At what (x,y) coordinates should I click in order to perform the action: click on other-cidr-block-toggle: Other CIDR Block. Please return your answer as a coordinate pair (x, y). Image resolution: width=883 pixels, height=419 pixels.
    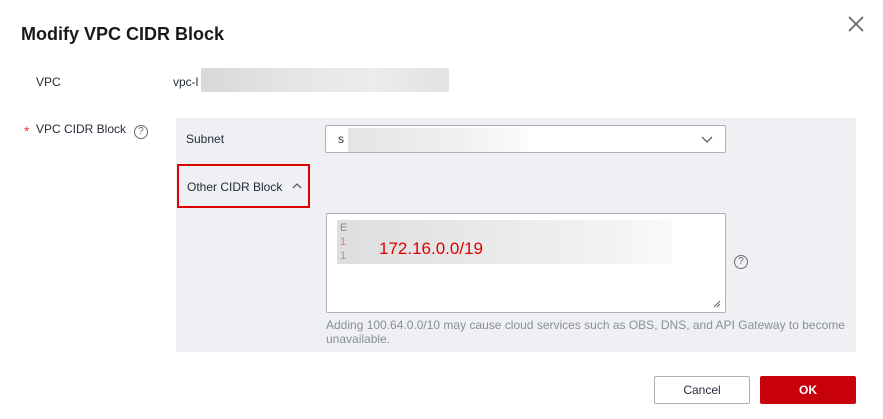
    Looking at the image, I should click on (243, 186).